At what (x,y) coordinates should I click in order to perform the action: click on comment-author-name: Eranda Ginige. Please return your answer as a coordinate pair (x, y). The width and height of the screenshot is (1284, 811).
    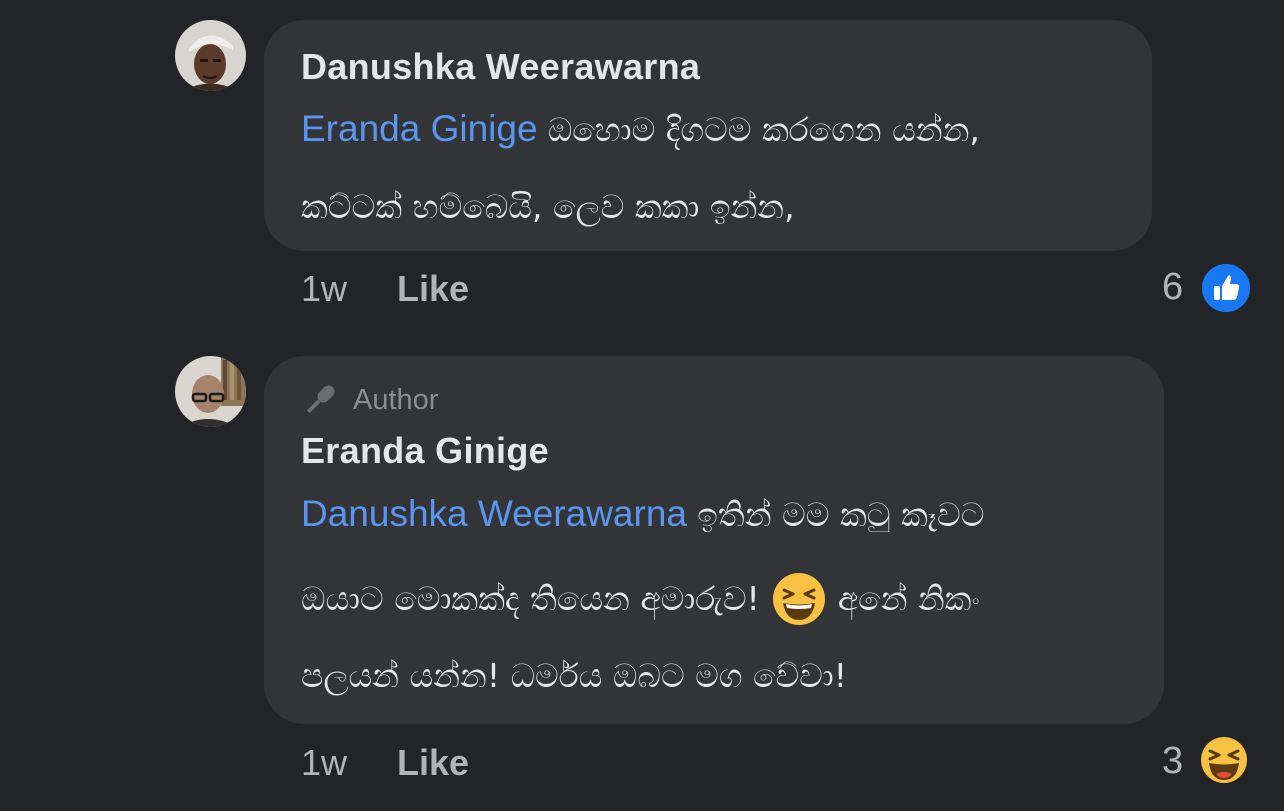
    Looking at the image, I should click on (425, 451).